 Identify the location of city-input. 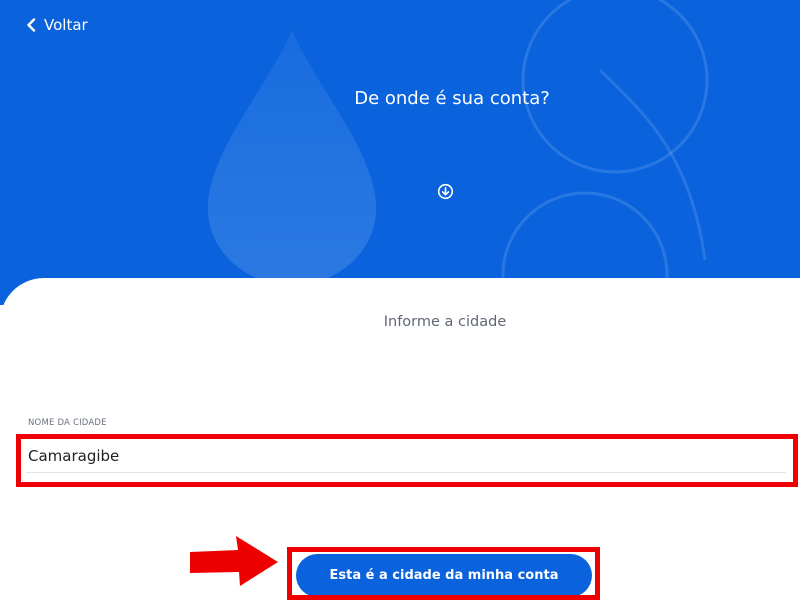
(406, 456).